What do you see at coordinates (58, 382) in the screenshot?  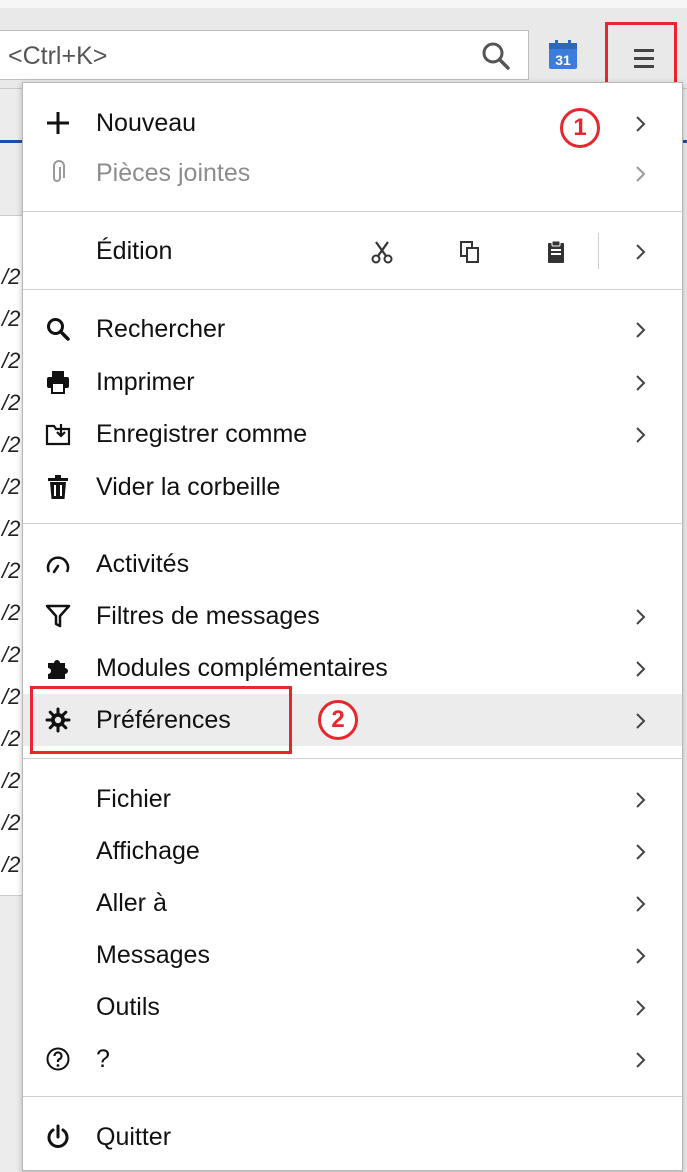 I see `printer-icon` at bounding box center [58, 382].